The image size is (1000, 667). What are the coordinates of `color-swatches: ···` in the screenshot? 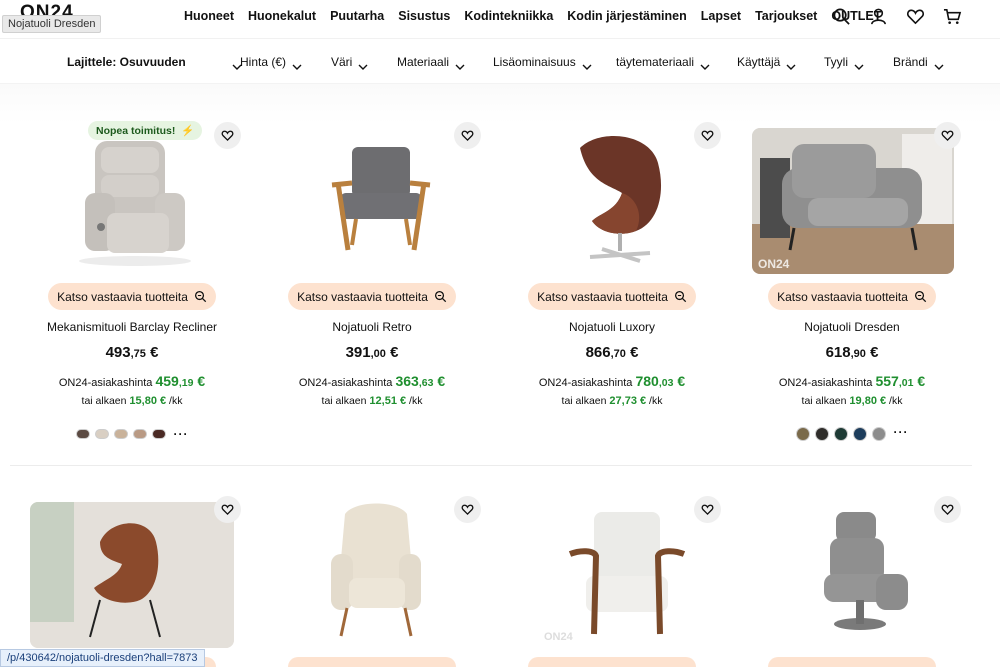 It's located at (852, 433).